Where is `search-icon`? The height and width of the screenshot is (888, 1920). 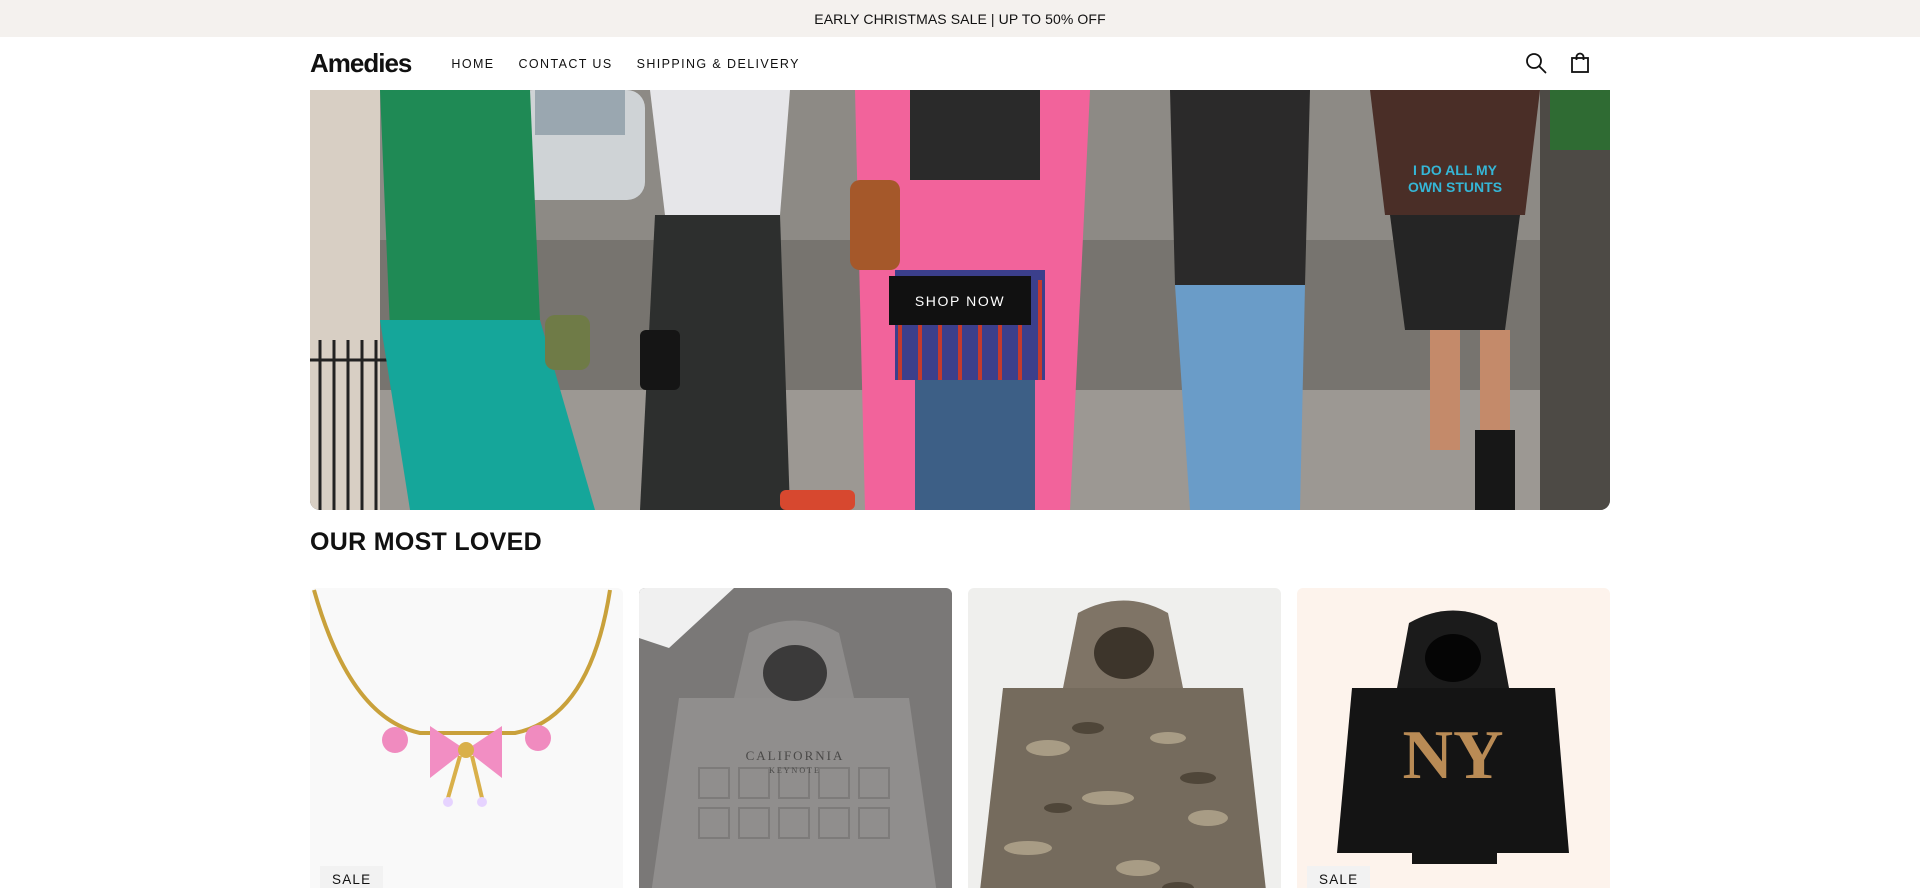 search-icon is located at coordinates (1536, 63).